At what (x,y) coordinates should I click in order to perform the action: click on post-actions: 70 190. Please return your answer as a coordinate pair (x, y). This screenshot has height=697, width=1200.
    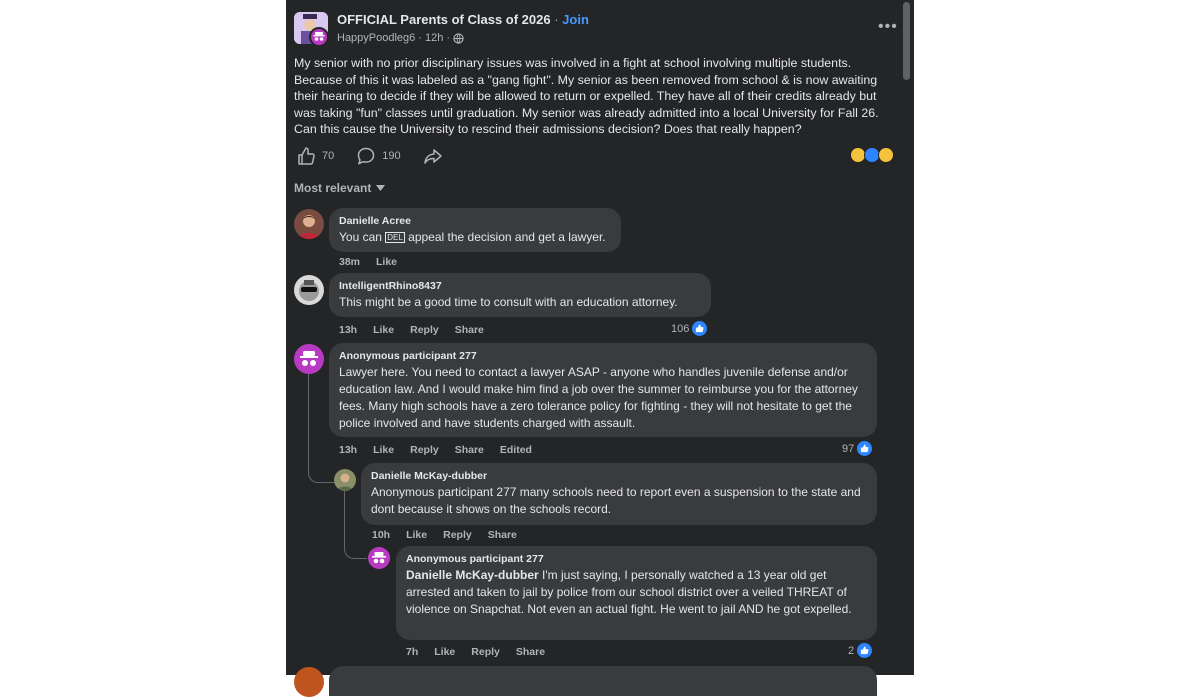
    Looking at the image, I should click on (380, 156).